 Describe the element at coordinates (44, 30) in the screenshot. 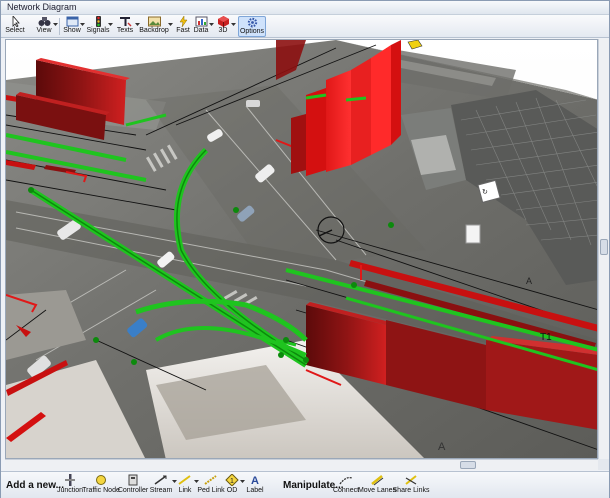

I see `toolbar-view-label: View` at that location.